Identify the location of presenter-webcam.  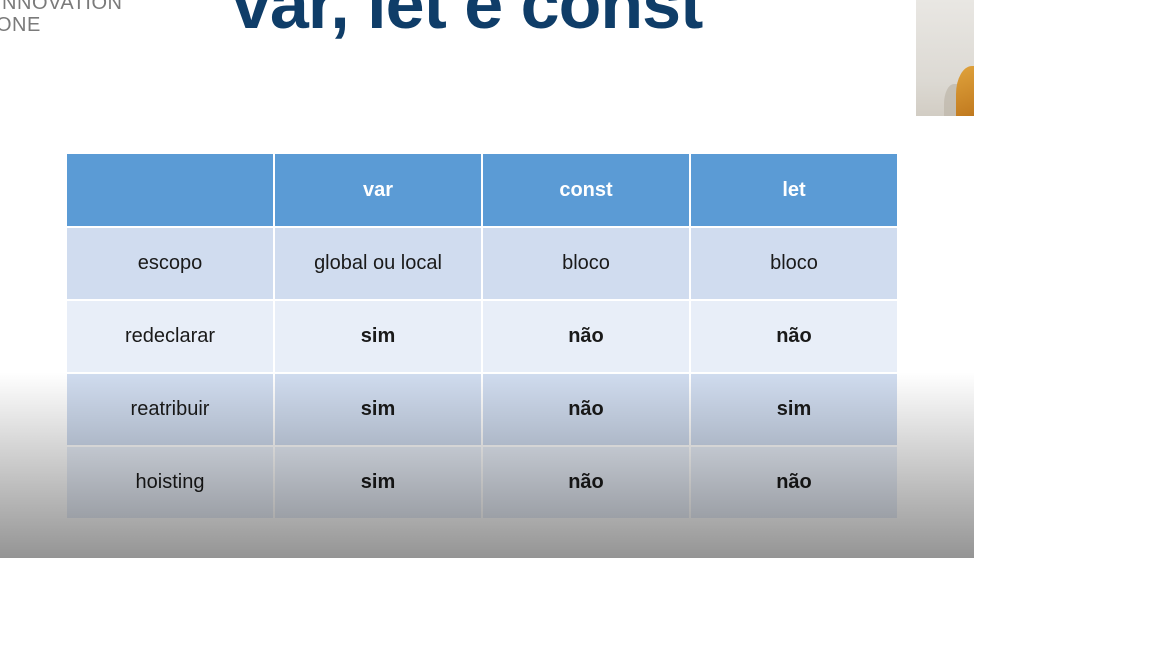
(945, 58).